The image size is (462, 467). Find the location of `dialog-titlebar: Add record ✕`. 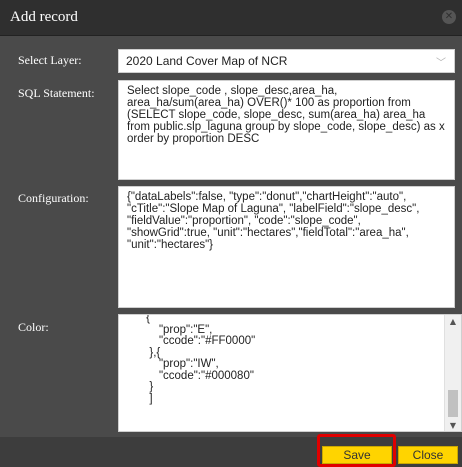

dialog-titlebar: Add record ✕ is located at coordinates (231, 18).